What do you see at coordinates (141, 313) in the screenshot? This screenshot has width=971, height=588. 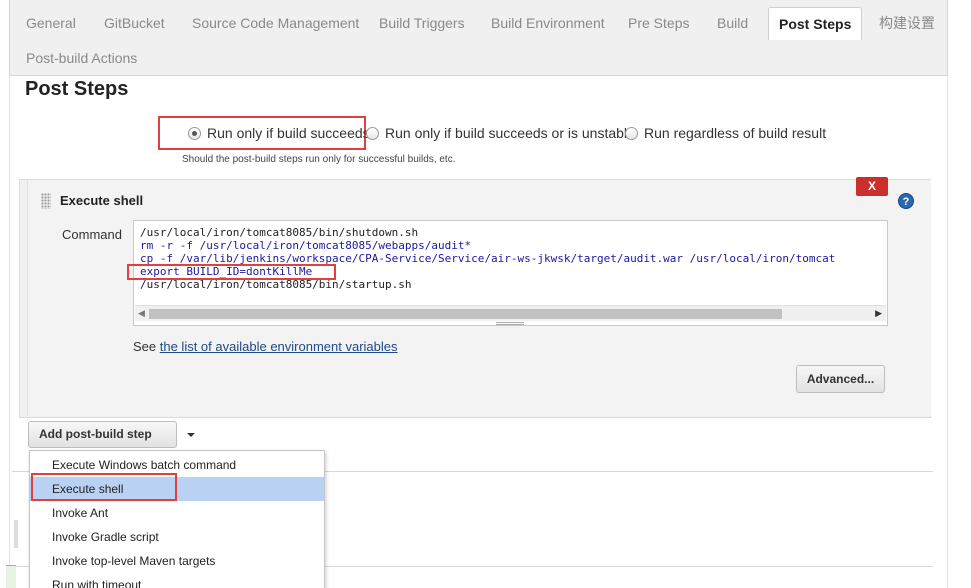 I see `scroll-left-icon: ◀` at bounding box center [141, 313].